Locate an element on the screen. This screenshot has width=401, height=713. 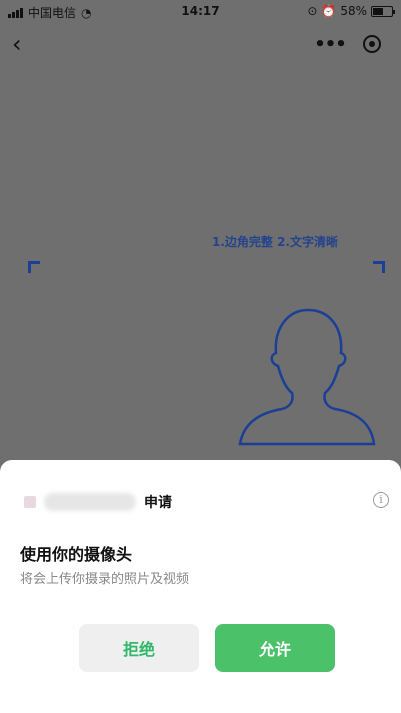
camera-hint: 1.边角完整 2.文字清晰 is located at coordinates (275, 242).